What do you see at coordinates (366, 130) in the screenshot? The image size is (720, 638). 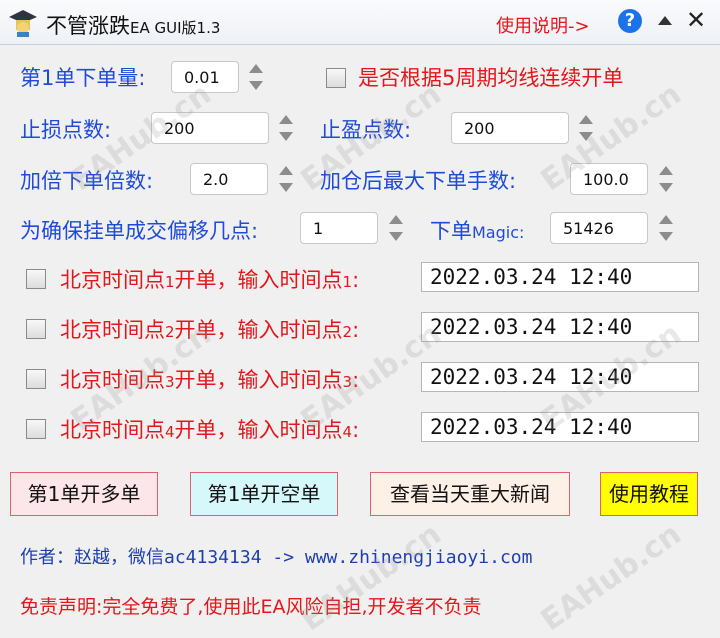 I see `take-profit-label: 止盈点数:` at bounding box center [366, 130].